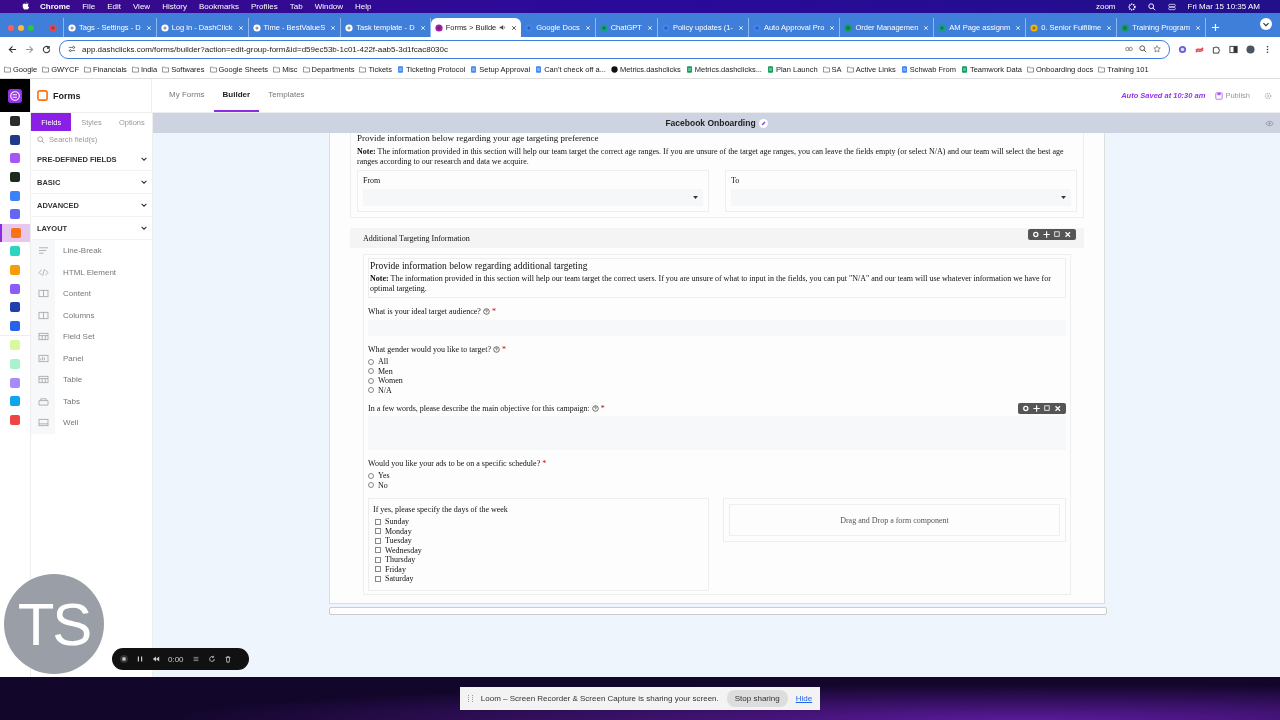 This screenshot has height=720, width=1280. Describe the element at coordinates (91, 401) in the screenshot. I see `component-item: Tabs` at that location.